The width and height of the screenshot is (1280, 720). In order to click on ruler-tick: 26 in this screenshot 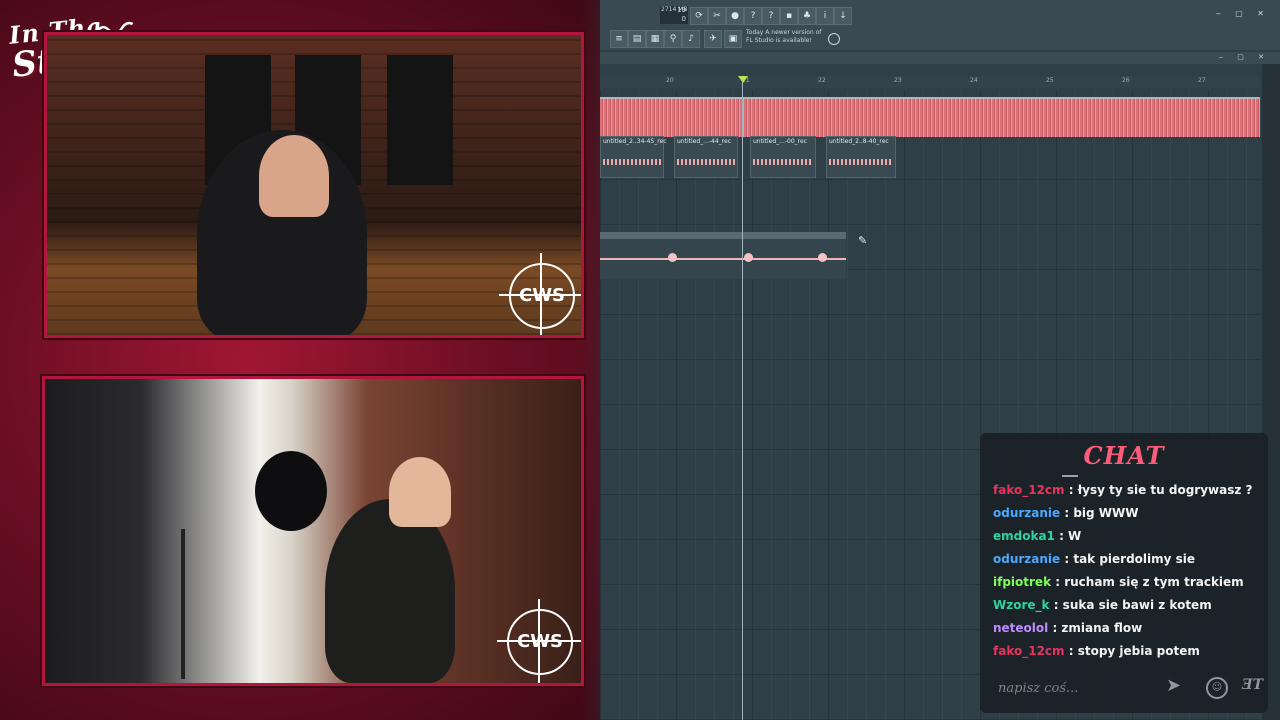, I will do `click(1126, 80)`.